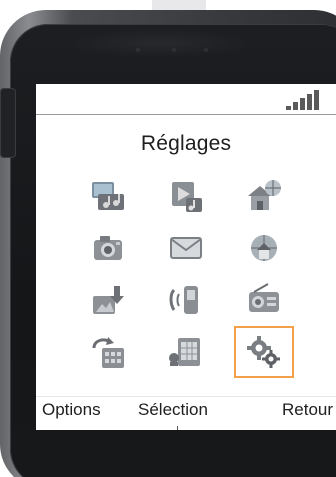 The image size is (336, 477). What do you see at coordinates (160, 43) in the screenshot?
I see `bezel-highlight` at bounding box center [160, 43].